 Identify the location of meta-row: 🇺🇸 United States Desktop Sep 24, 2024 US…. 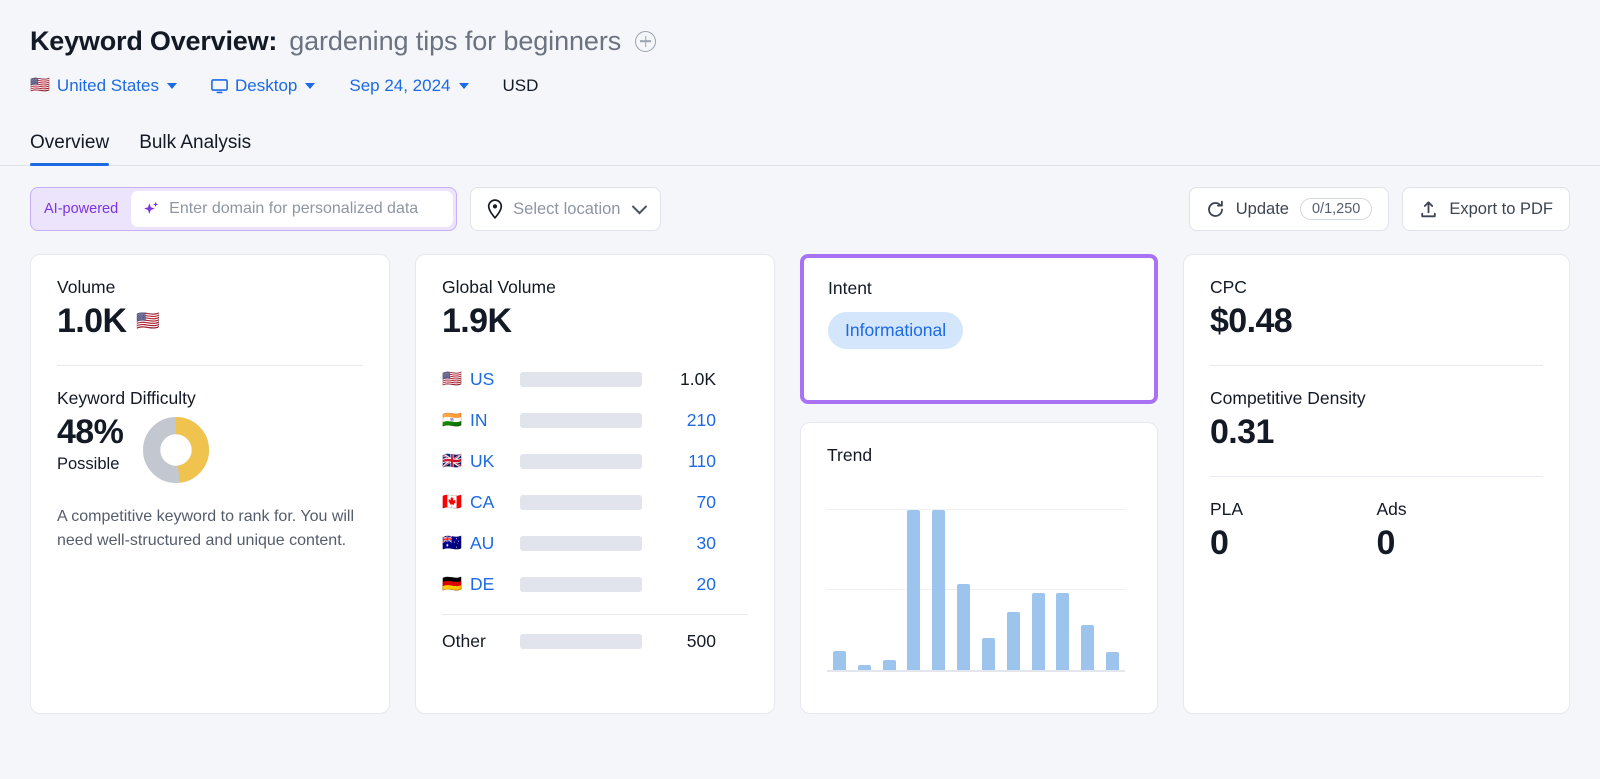
(800, 86).